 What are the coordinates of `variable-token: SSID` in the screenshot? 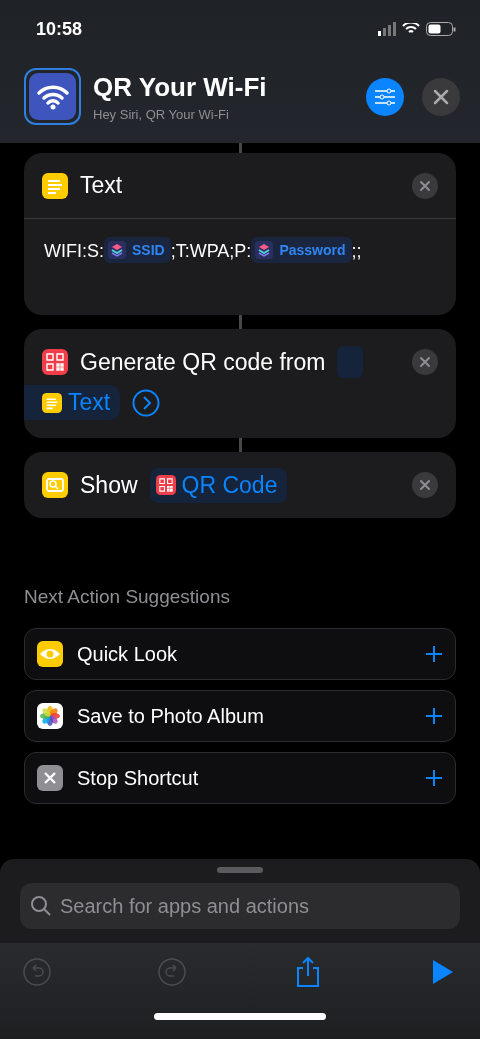 It's located at (137, 250).